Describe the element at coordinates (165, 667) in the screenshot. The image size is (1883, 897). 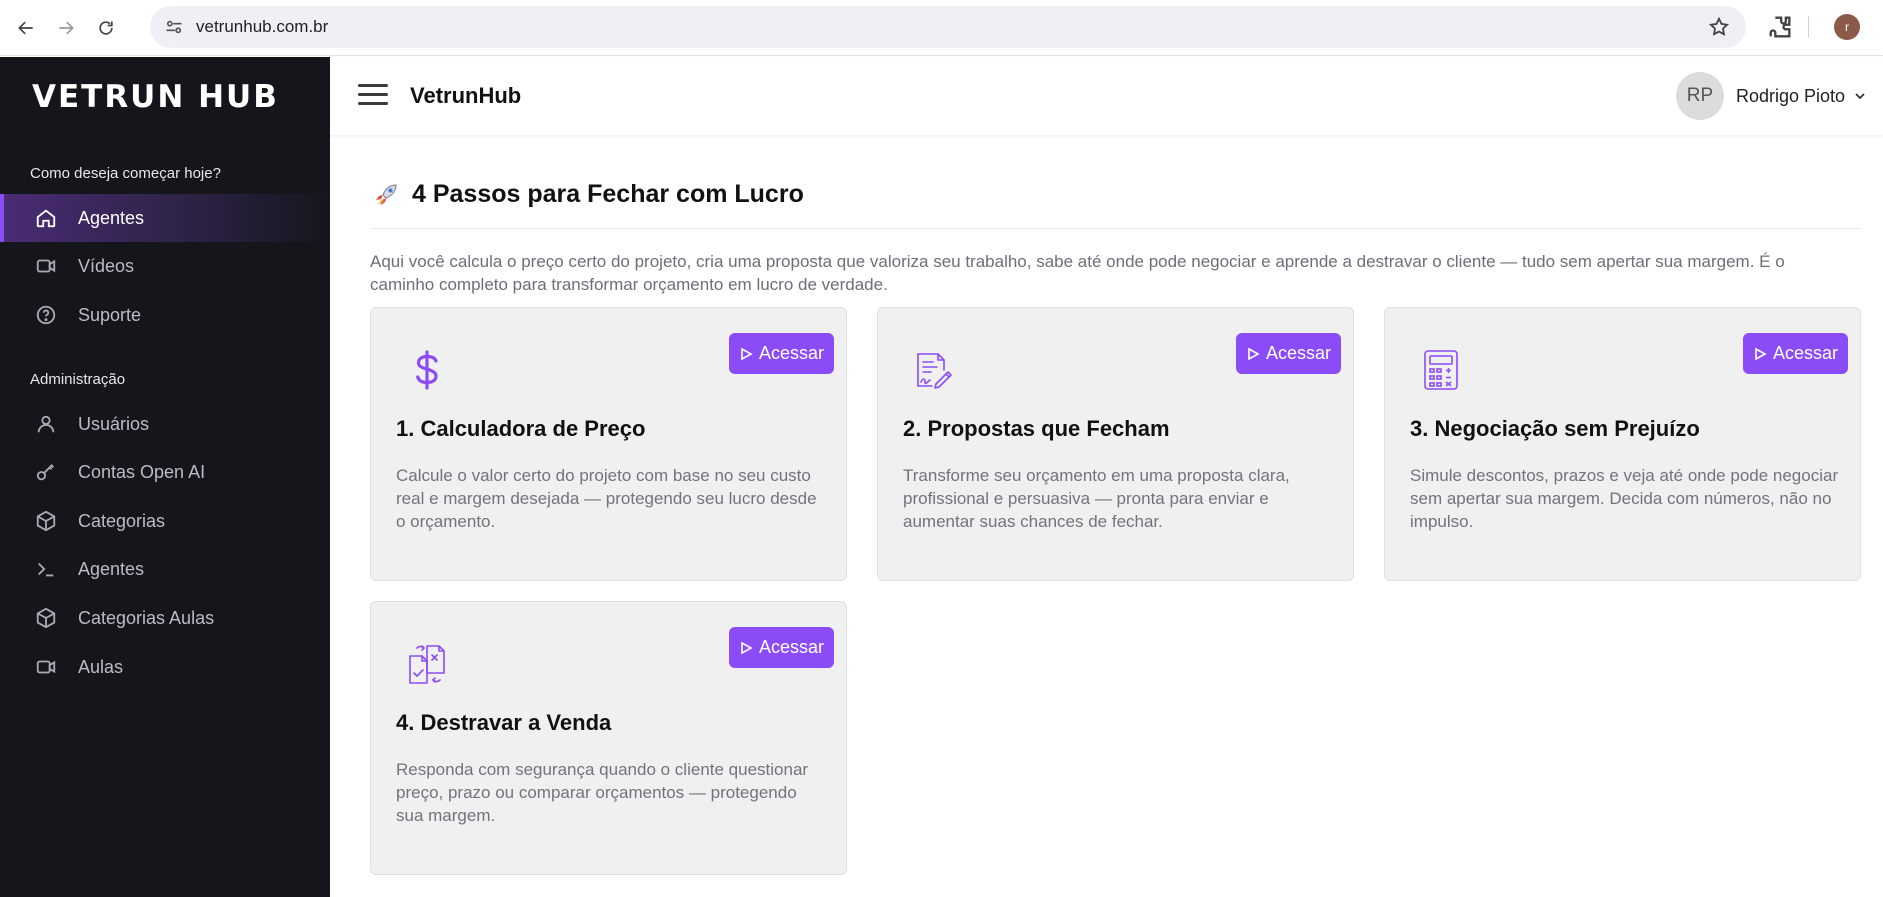
I see `sidebar-item-aulas: Aulas` at that location.